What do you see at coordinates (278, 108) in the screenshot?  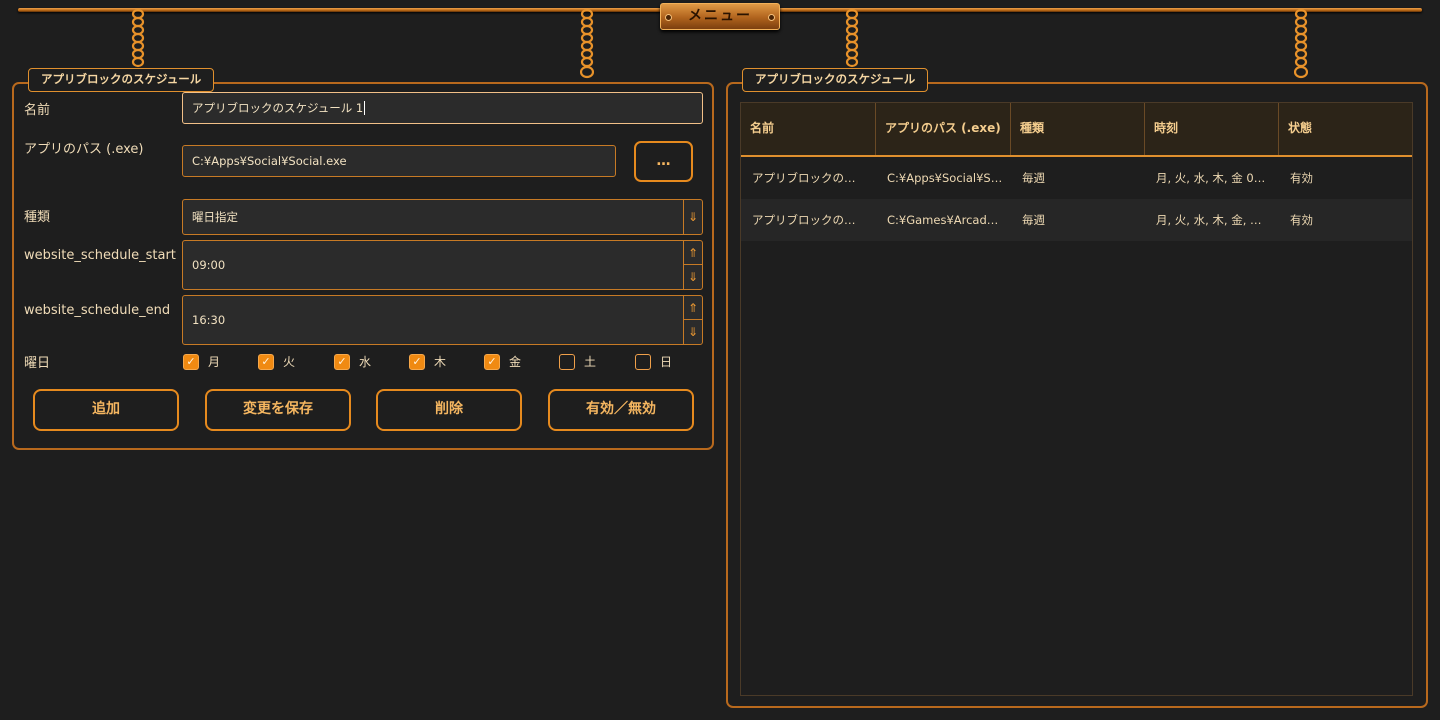 I see `name-input-value: アプリブロックのスケジュール 1` at bounding box center [278, 108].